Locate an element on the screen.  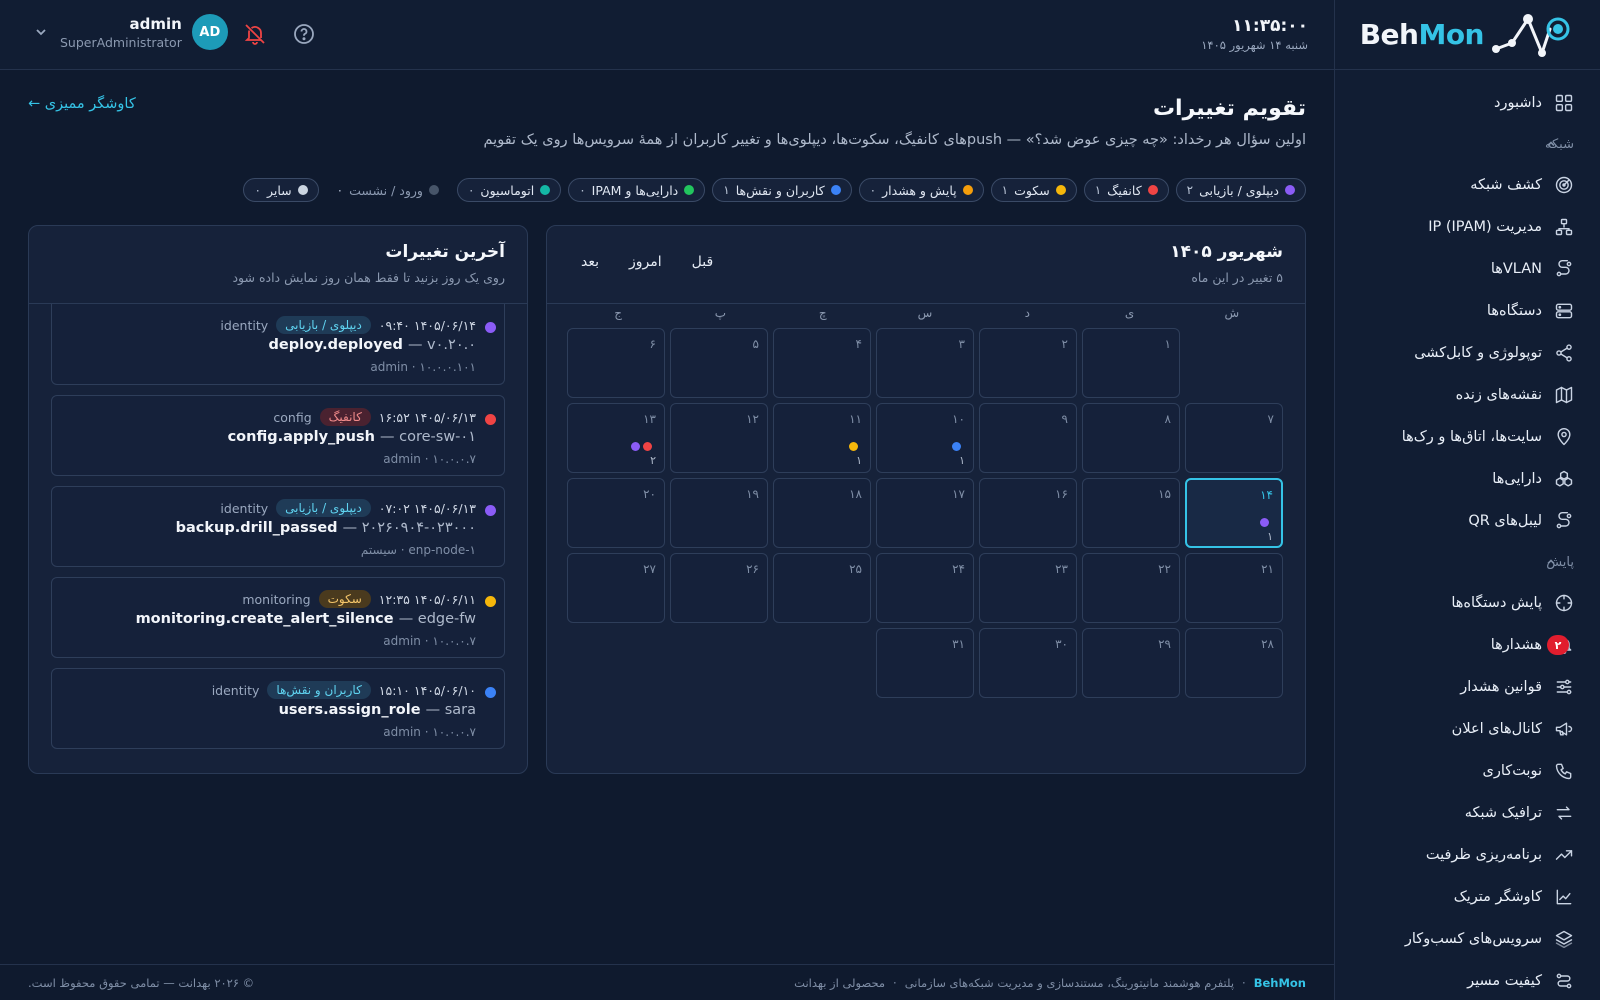
calendar-day: ۲۳ is located at coordinates (1028, 588).